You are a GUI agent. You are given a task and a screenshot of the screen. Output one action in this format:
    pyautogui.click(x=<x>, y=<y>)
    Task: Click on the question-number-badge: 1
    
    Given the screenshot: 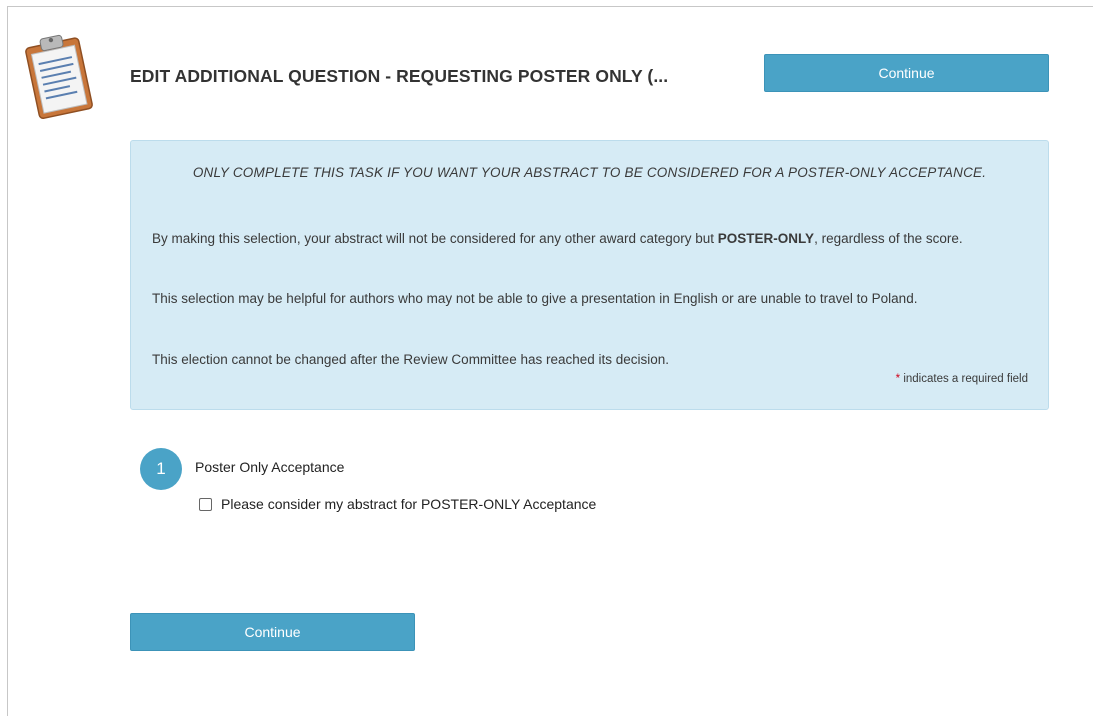 What is the action you would take?
    pyautogui.click(x=161, y=469)
    